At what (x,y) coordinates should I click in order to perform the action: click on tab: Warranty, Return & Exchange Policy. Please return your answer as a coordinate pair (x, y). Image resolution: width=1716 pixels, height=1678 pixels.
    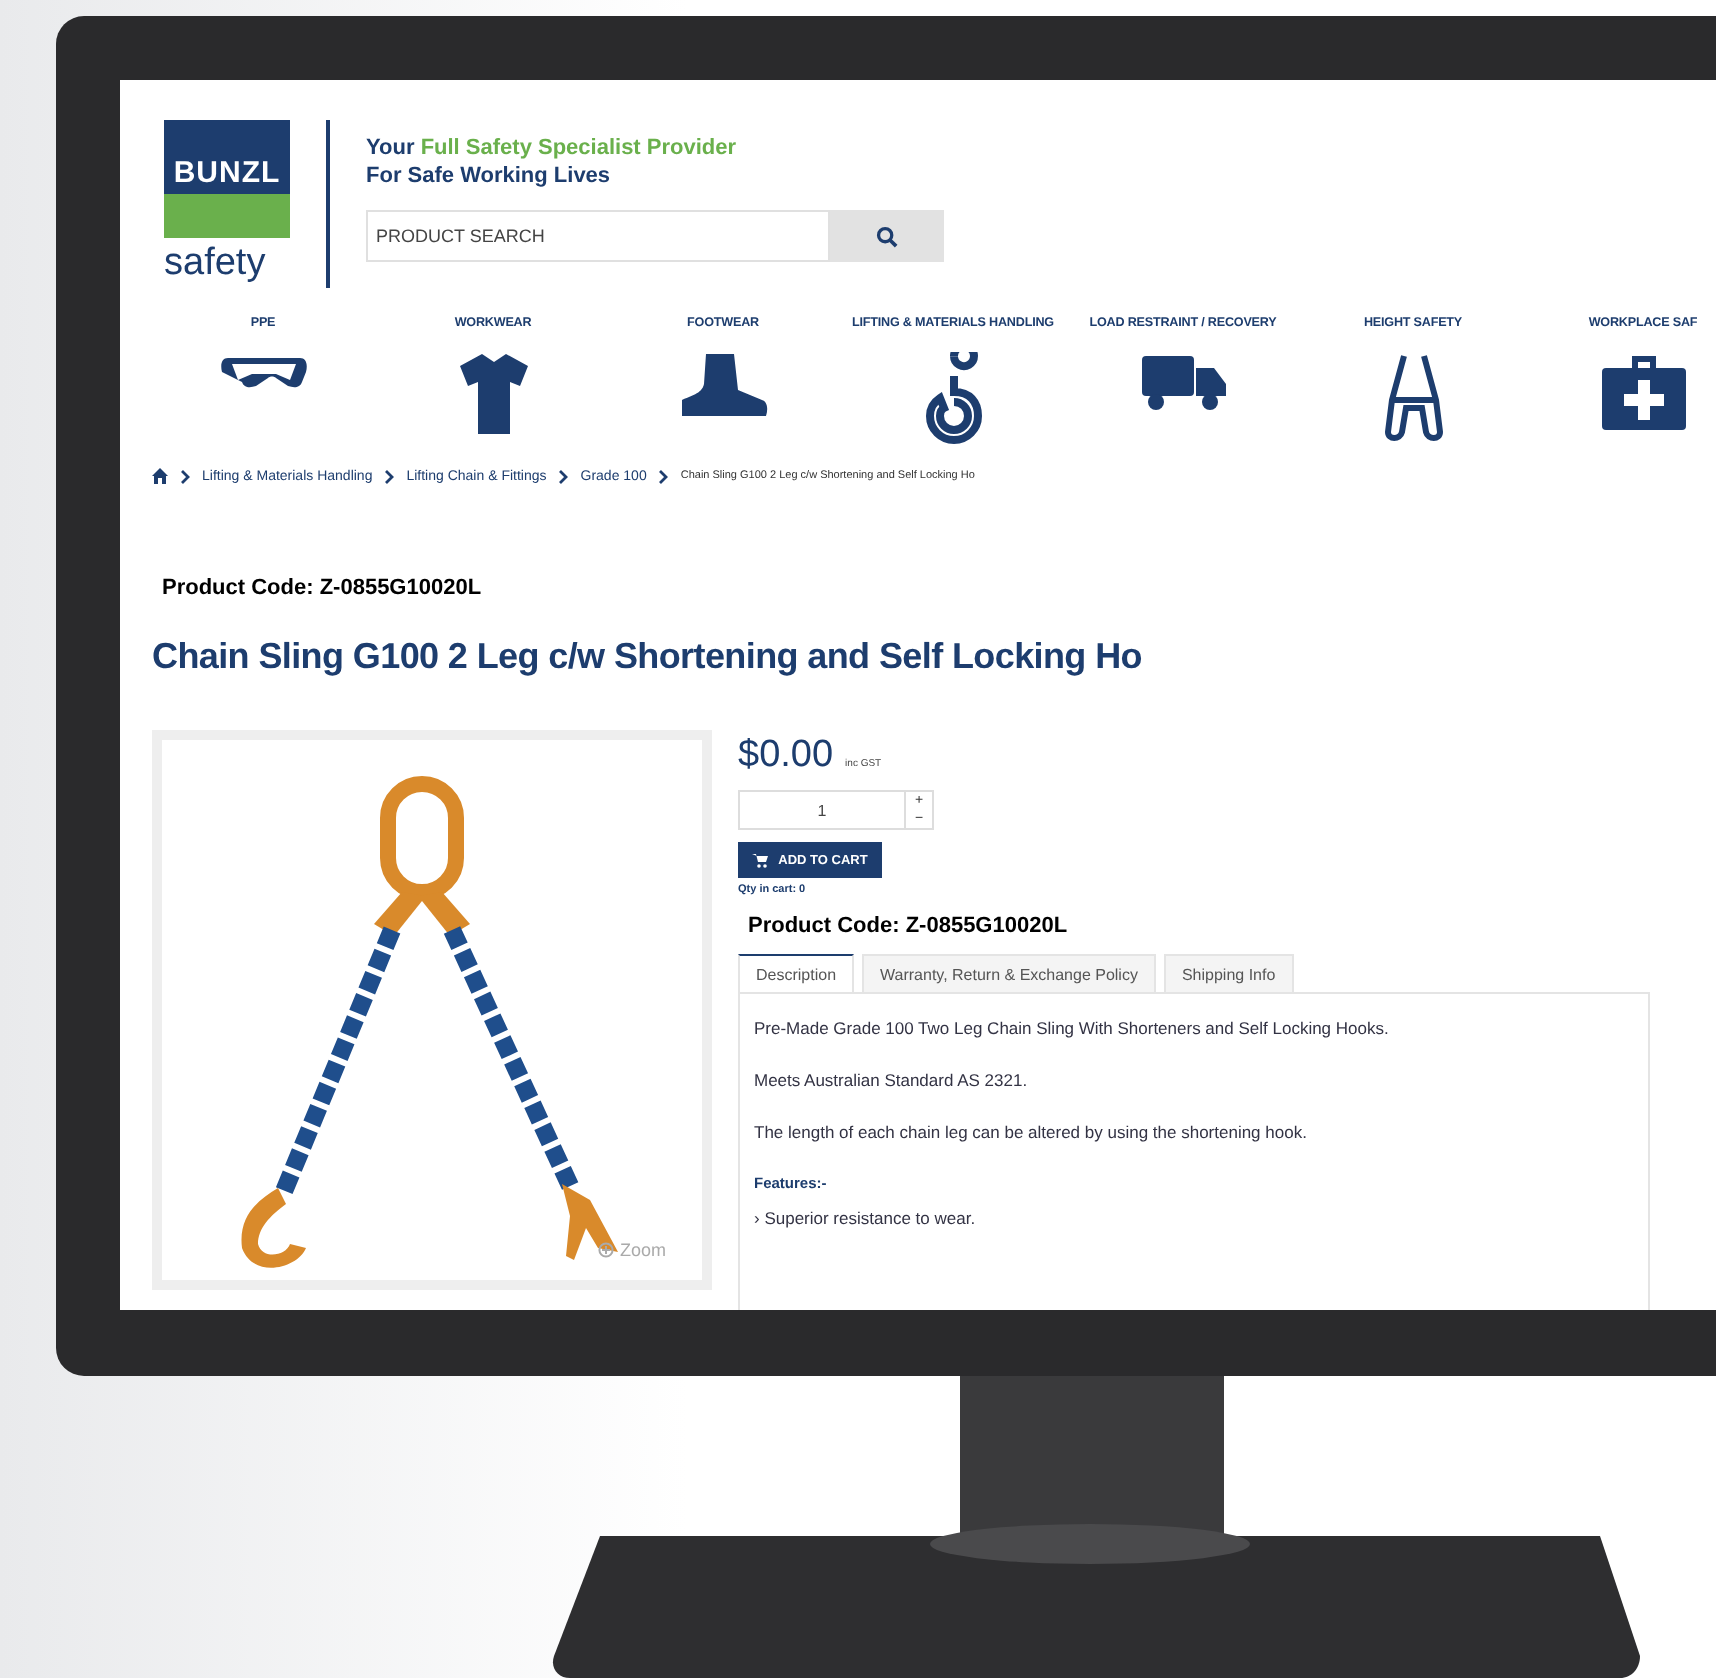
    Looking at the image, I should click on (1009, 974).